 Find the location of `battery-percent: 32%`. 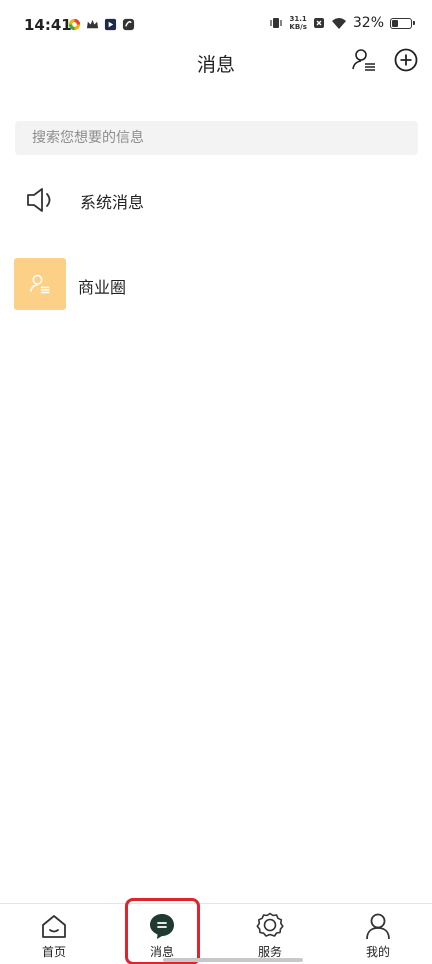

battery-percent: 32% is located at coordinates (368, 23).